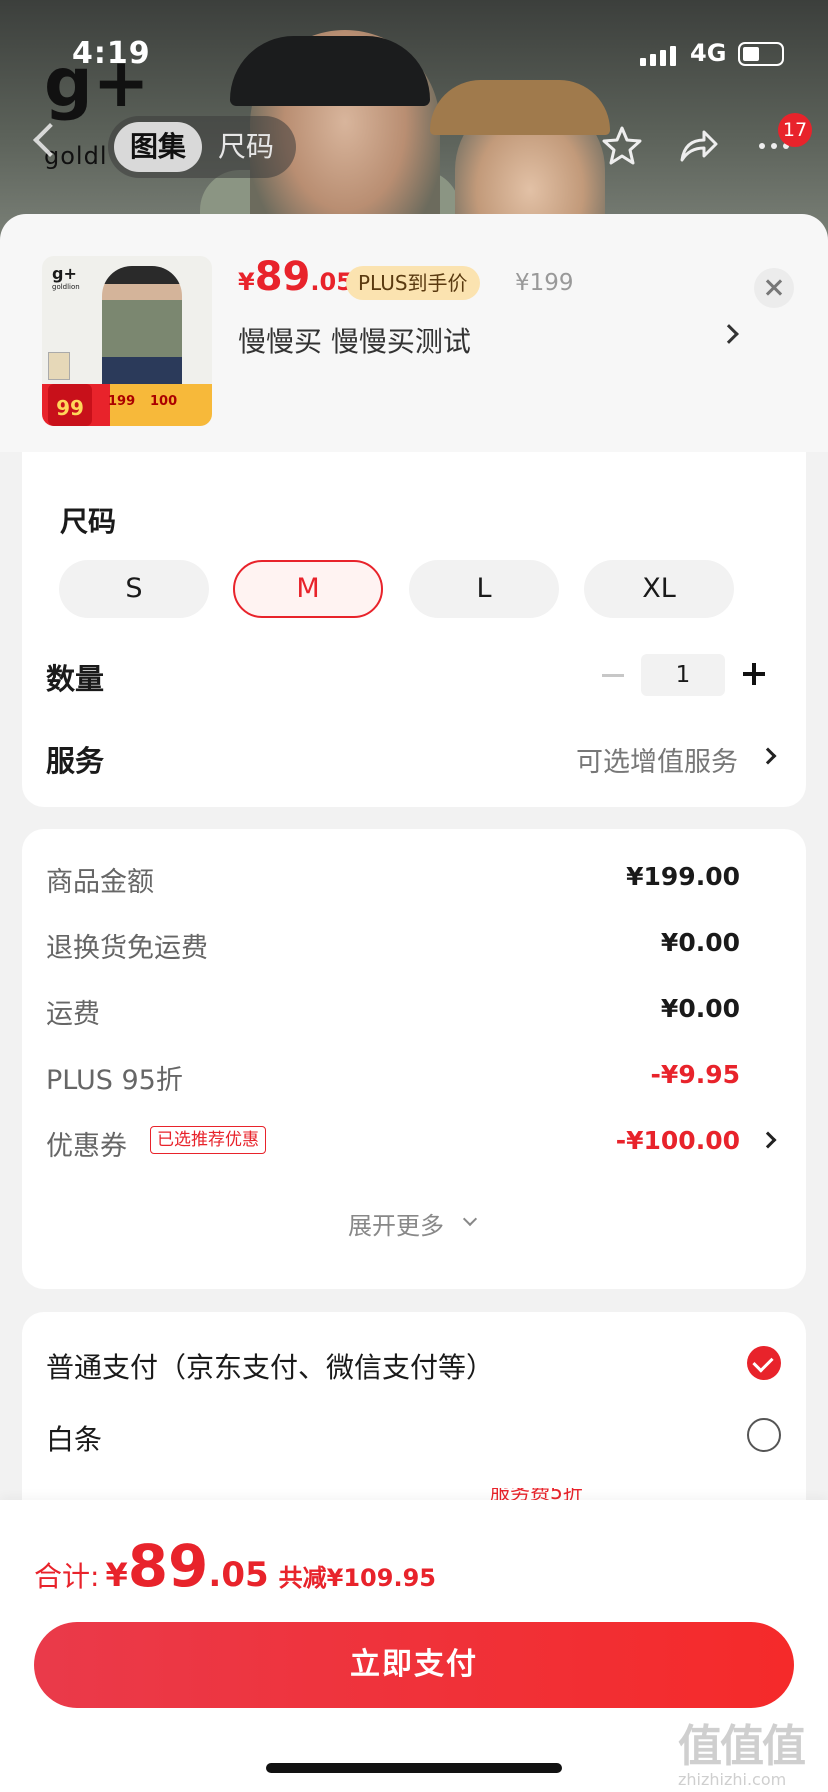 The height and width of the screenshot is (1792, 828). I want to click on size-option-s: S, so click(134, 589).